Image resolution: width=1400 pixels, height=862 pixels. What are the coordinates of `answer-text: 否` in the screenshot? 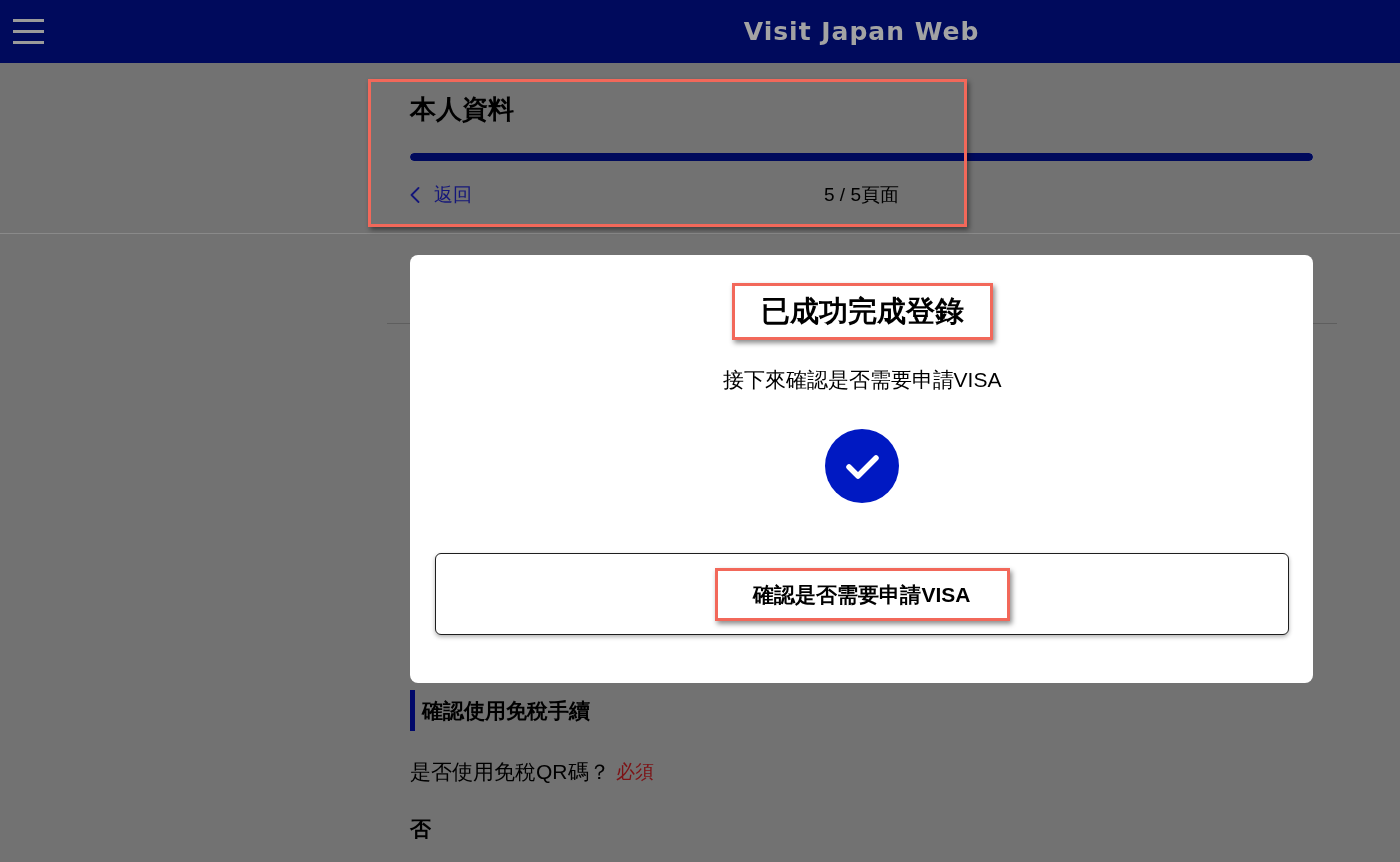 It's located at (420, 829).